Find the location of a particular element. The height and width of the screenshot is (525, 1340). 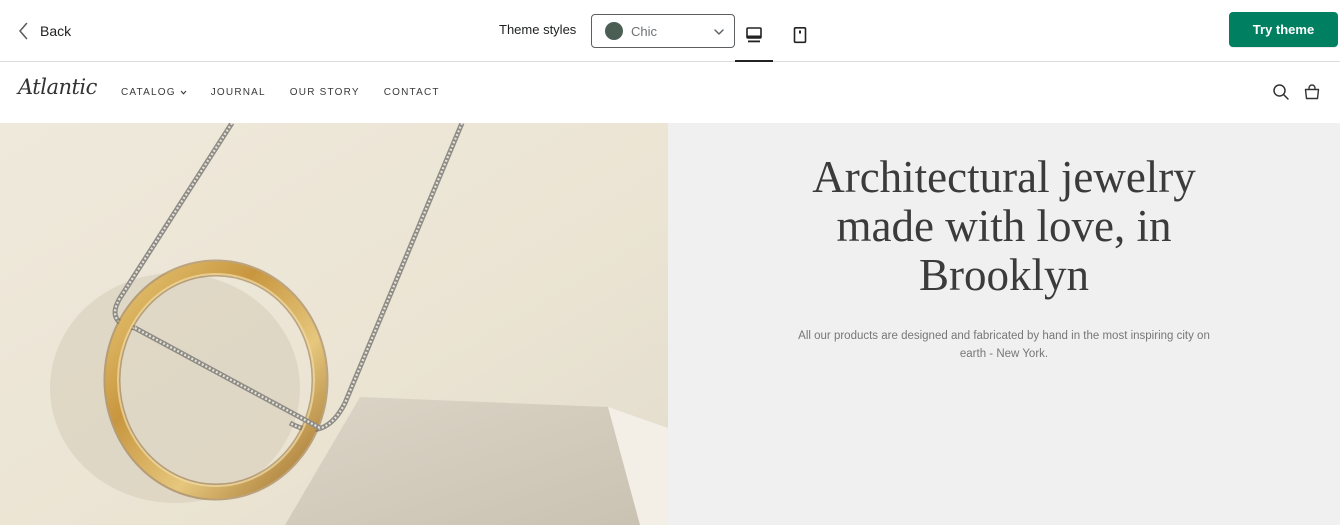

desktop-icon is located at coordinates (754, 37).